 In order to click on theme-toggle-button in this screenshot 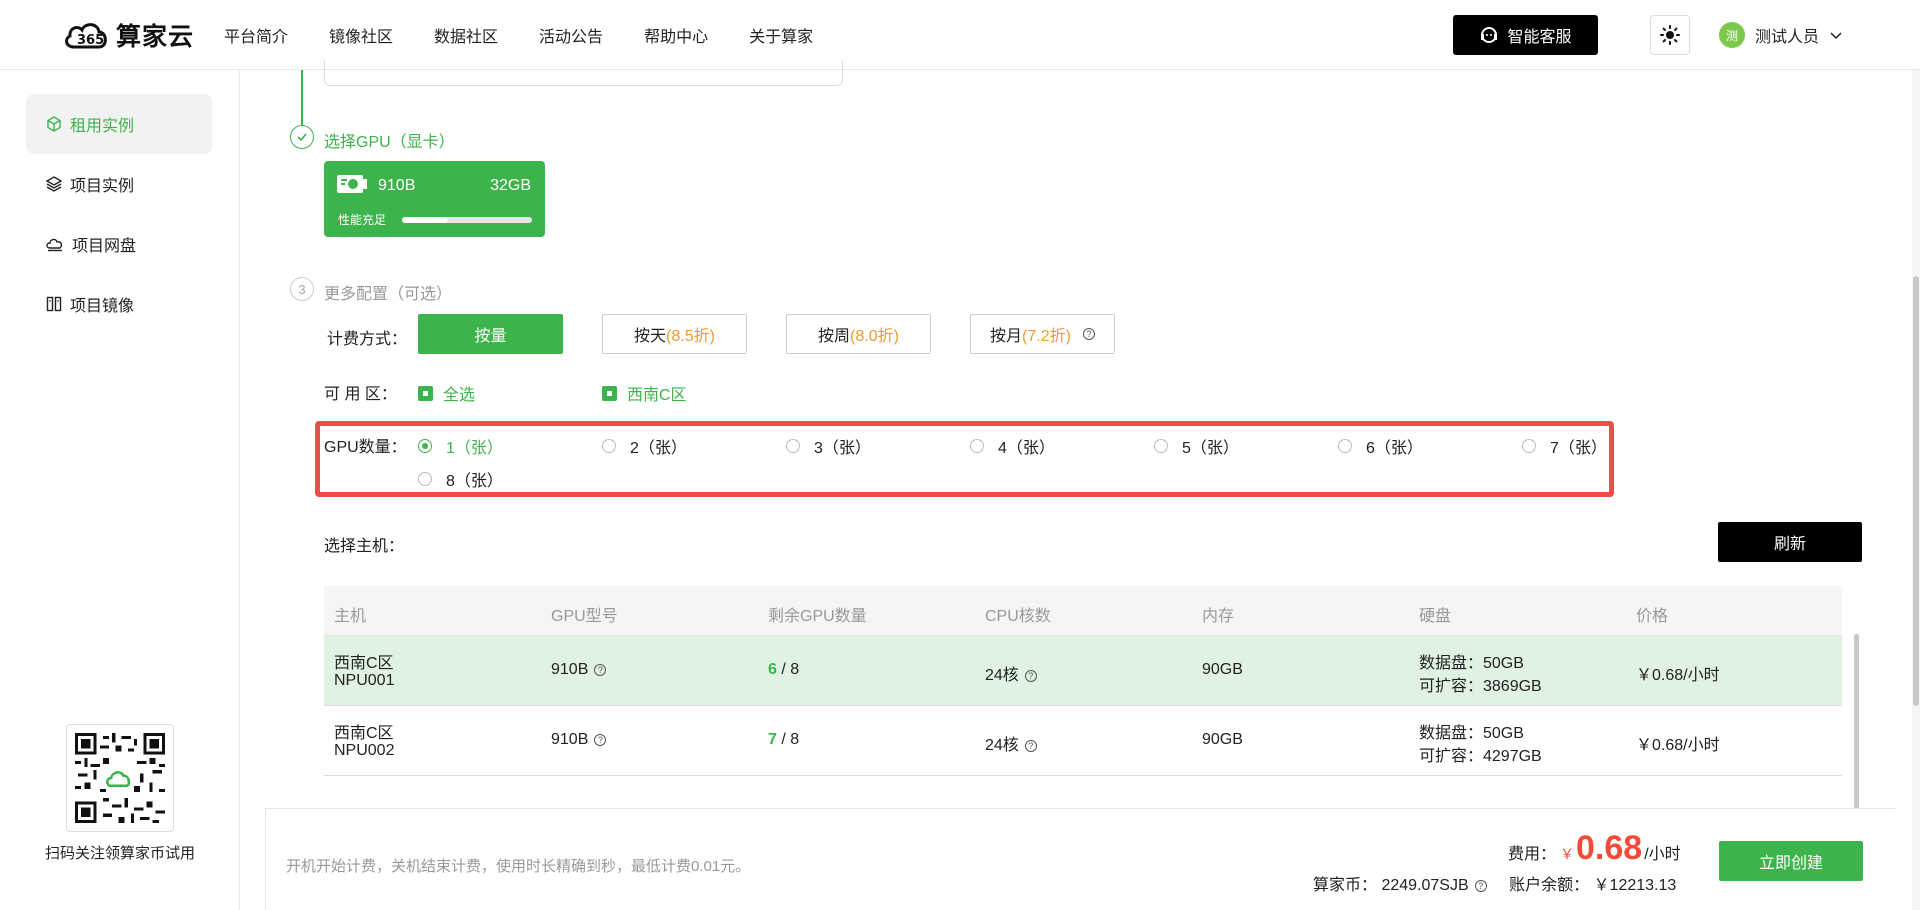, I will do `click(1670, 35)`.